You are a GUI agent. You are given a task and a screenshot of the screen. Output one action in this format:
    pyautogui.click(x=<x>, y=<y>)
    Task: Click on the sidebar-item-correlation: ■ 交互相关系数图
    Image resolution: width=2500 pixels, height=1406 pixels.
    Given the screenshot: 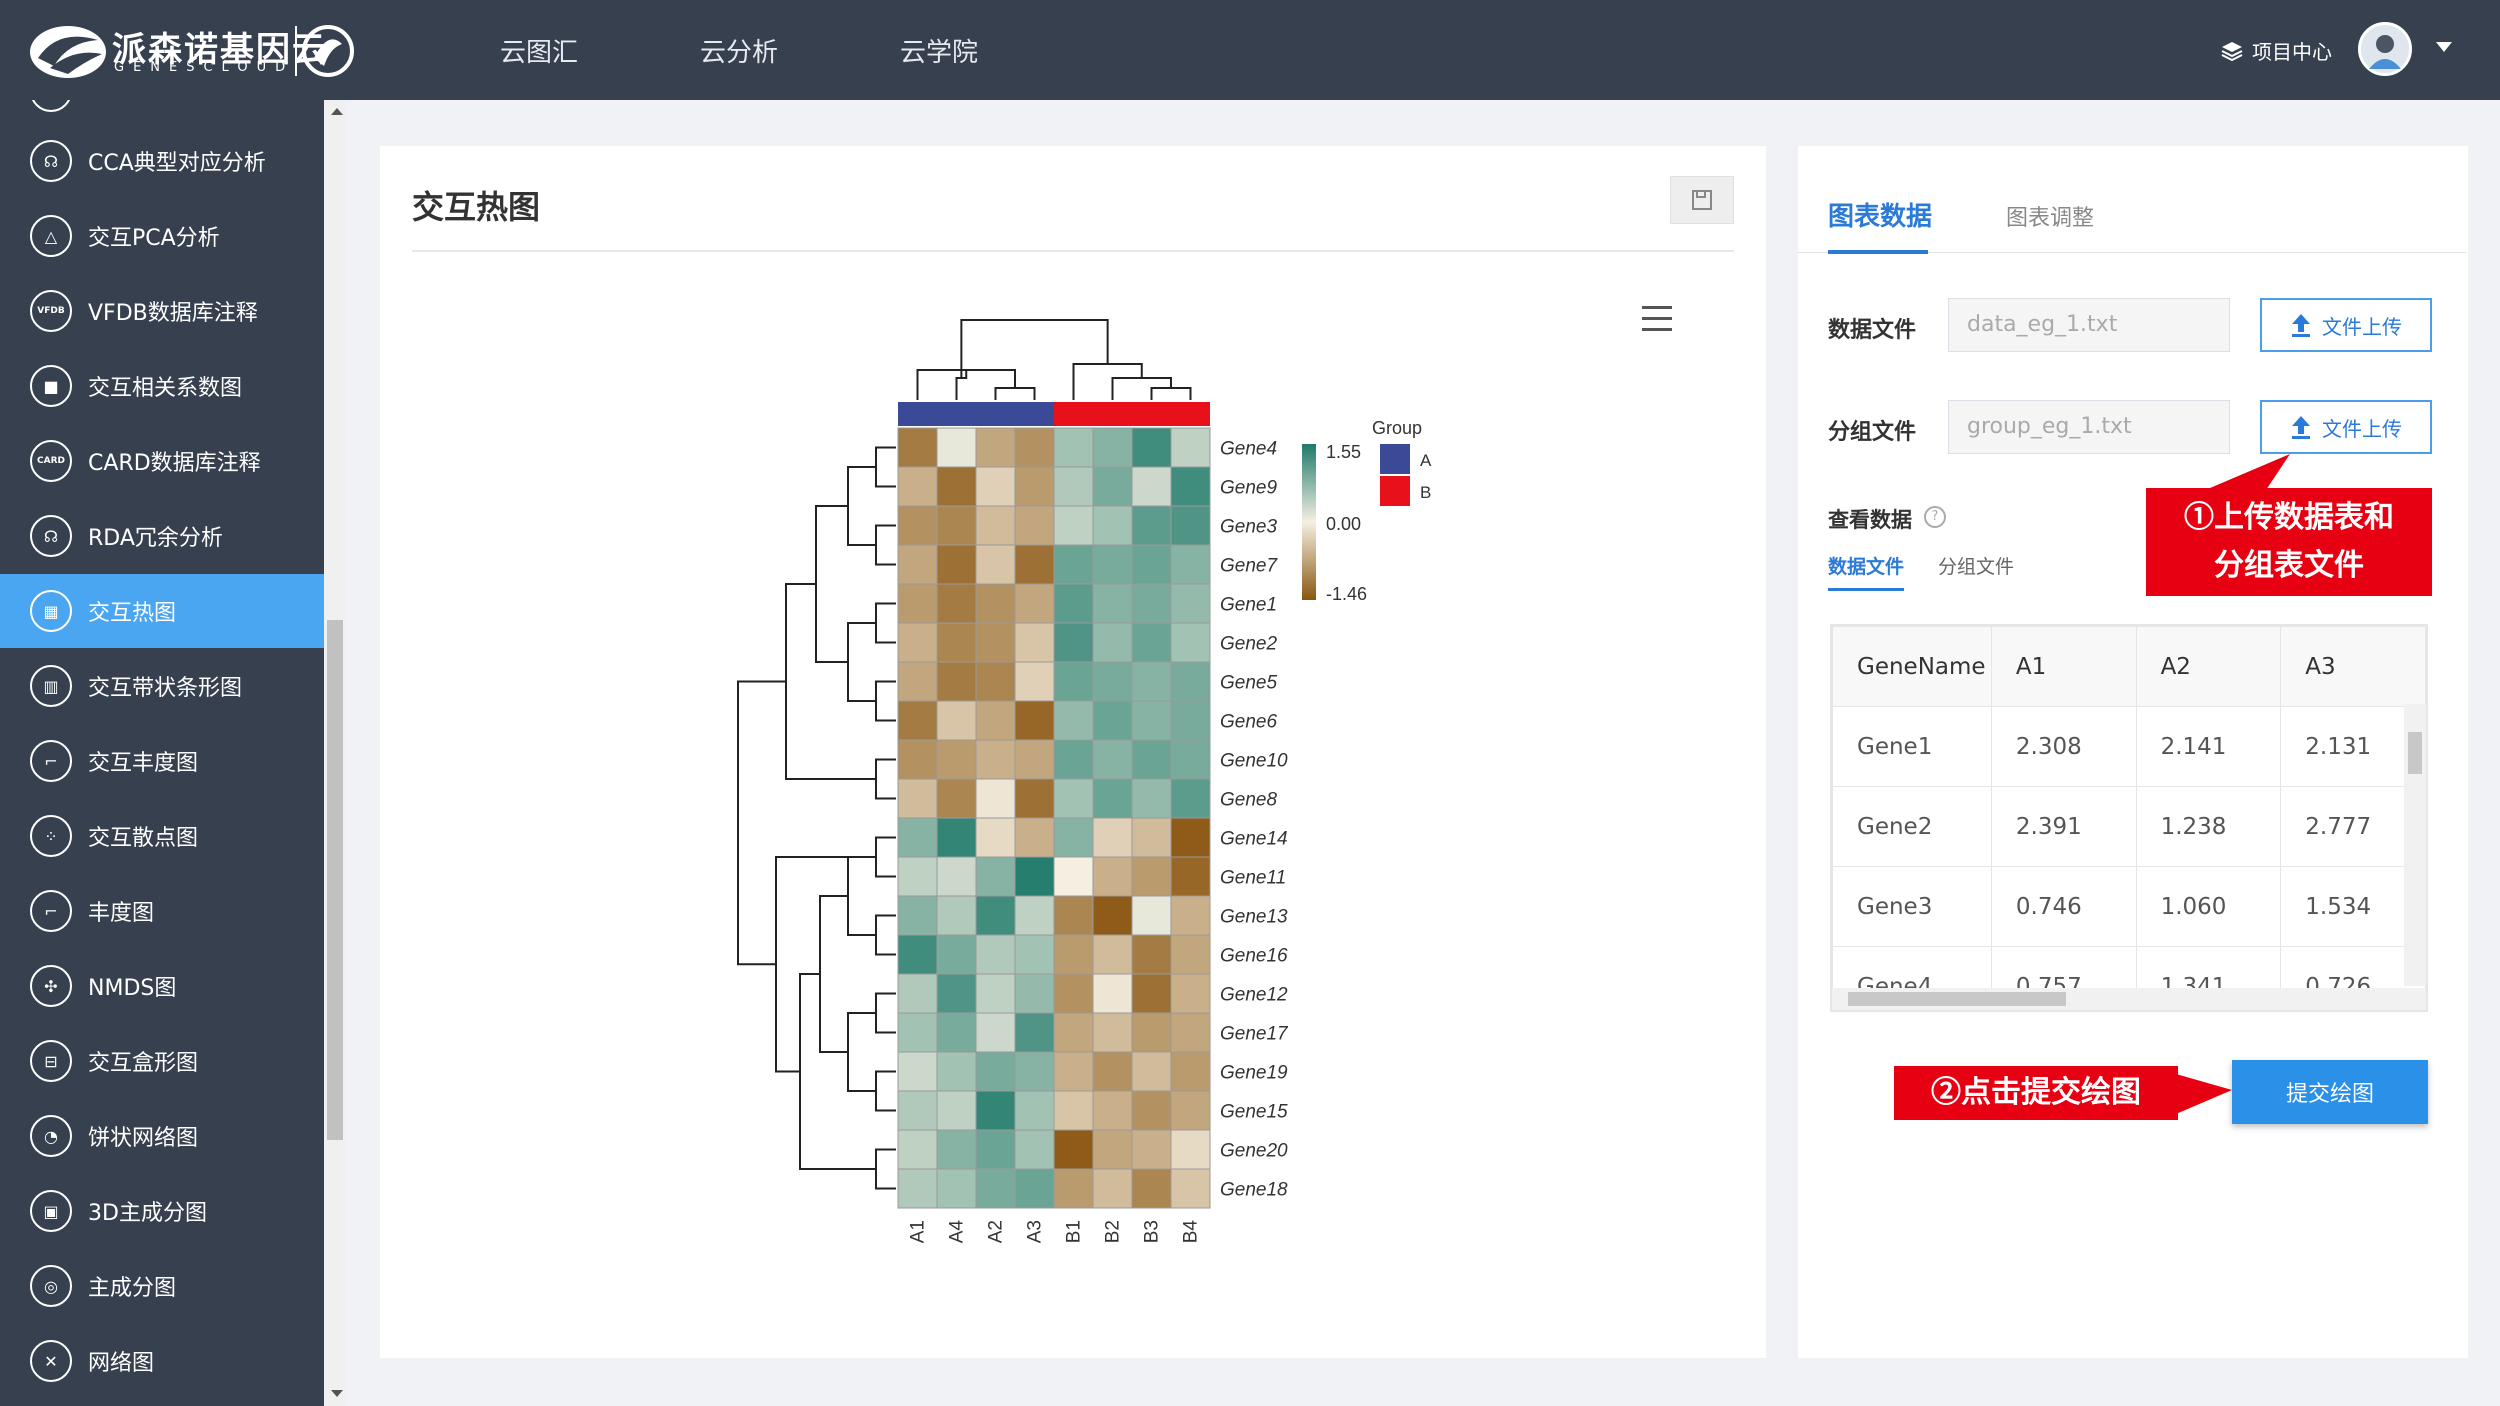 What is the action you would take?
    pyautogui.click(x=162, y=386)
    